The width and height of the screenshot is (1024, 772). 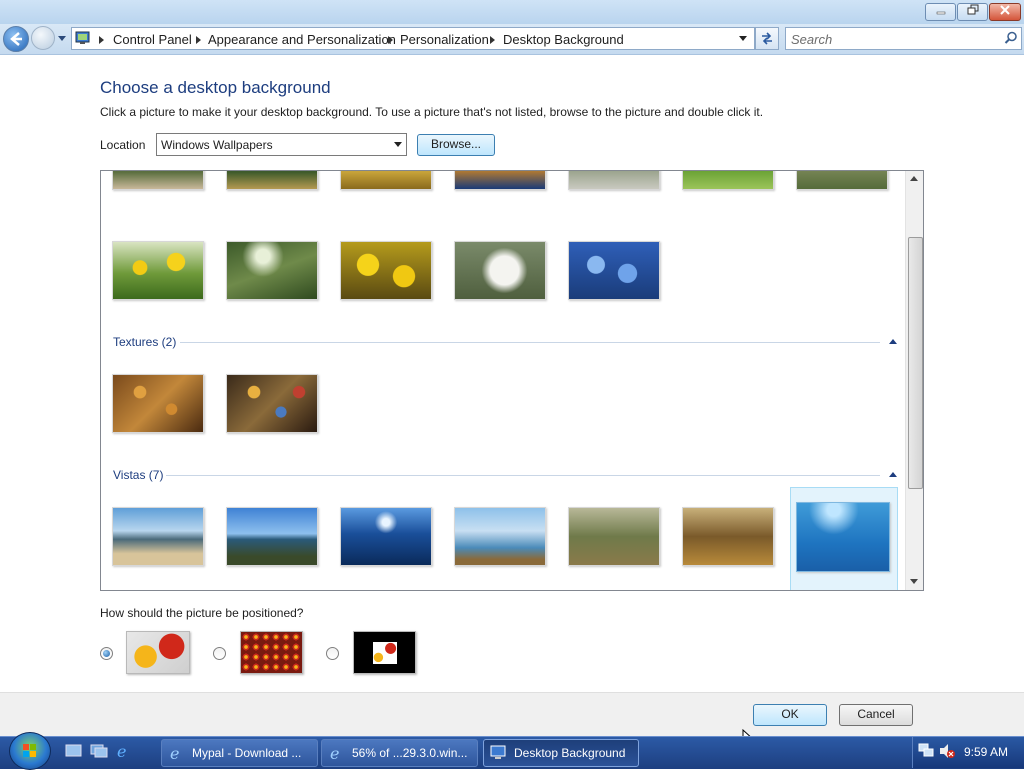 What do you see at coordinates (914, 178) in the screenshot?
I see `scroll-up-icon` at bounding box center [914, 178].